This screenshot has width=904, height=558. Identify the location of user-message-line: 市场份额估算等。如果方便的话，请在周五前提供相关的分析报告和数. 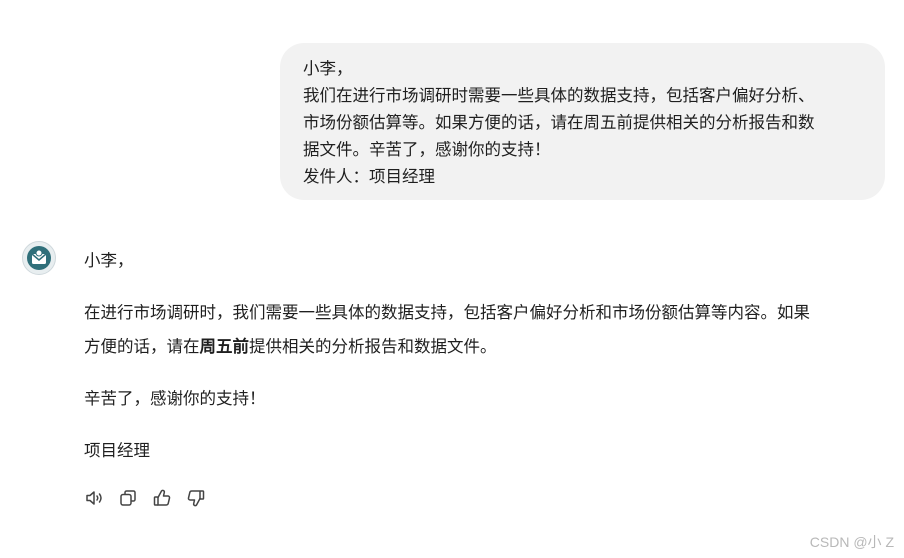
(559, 122).